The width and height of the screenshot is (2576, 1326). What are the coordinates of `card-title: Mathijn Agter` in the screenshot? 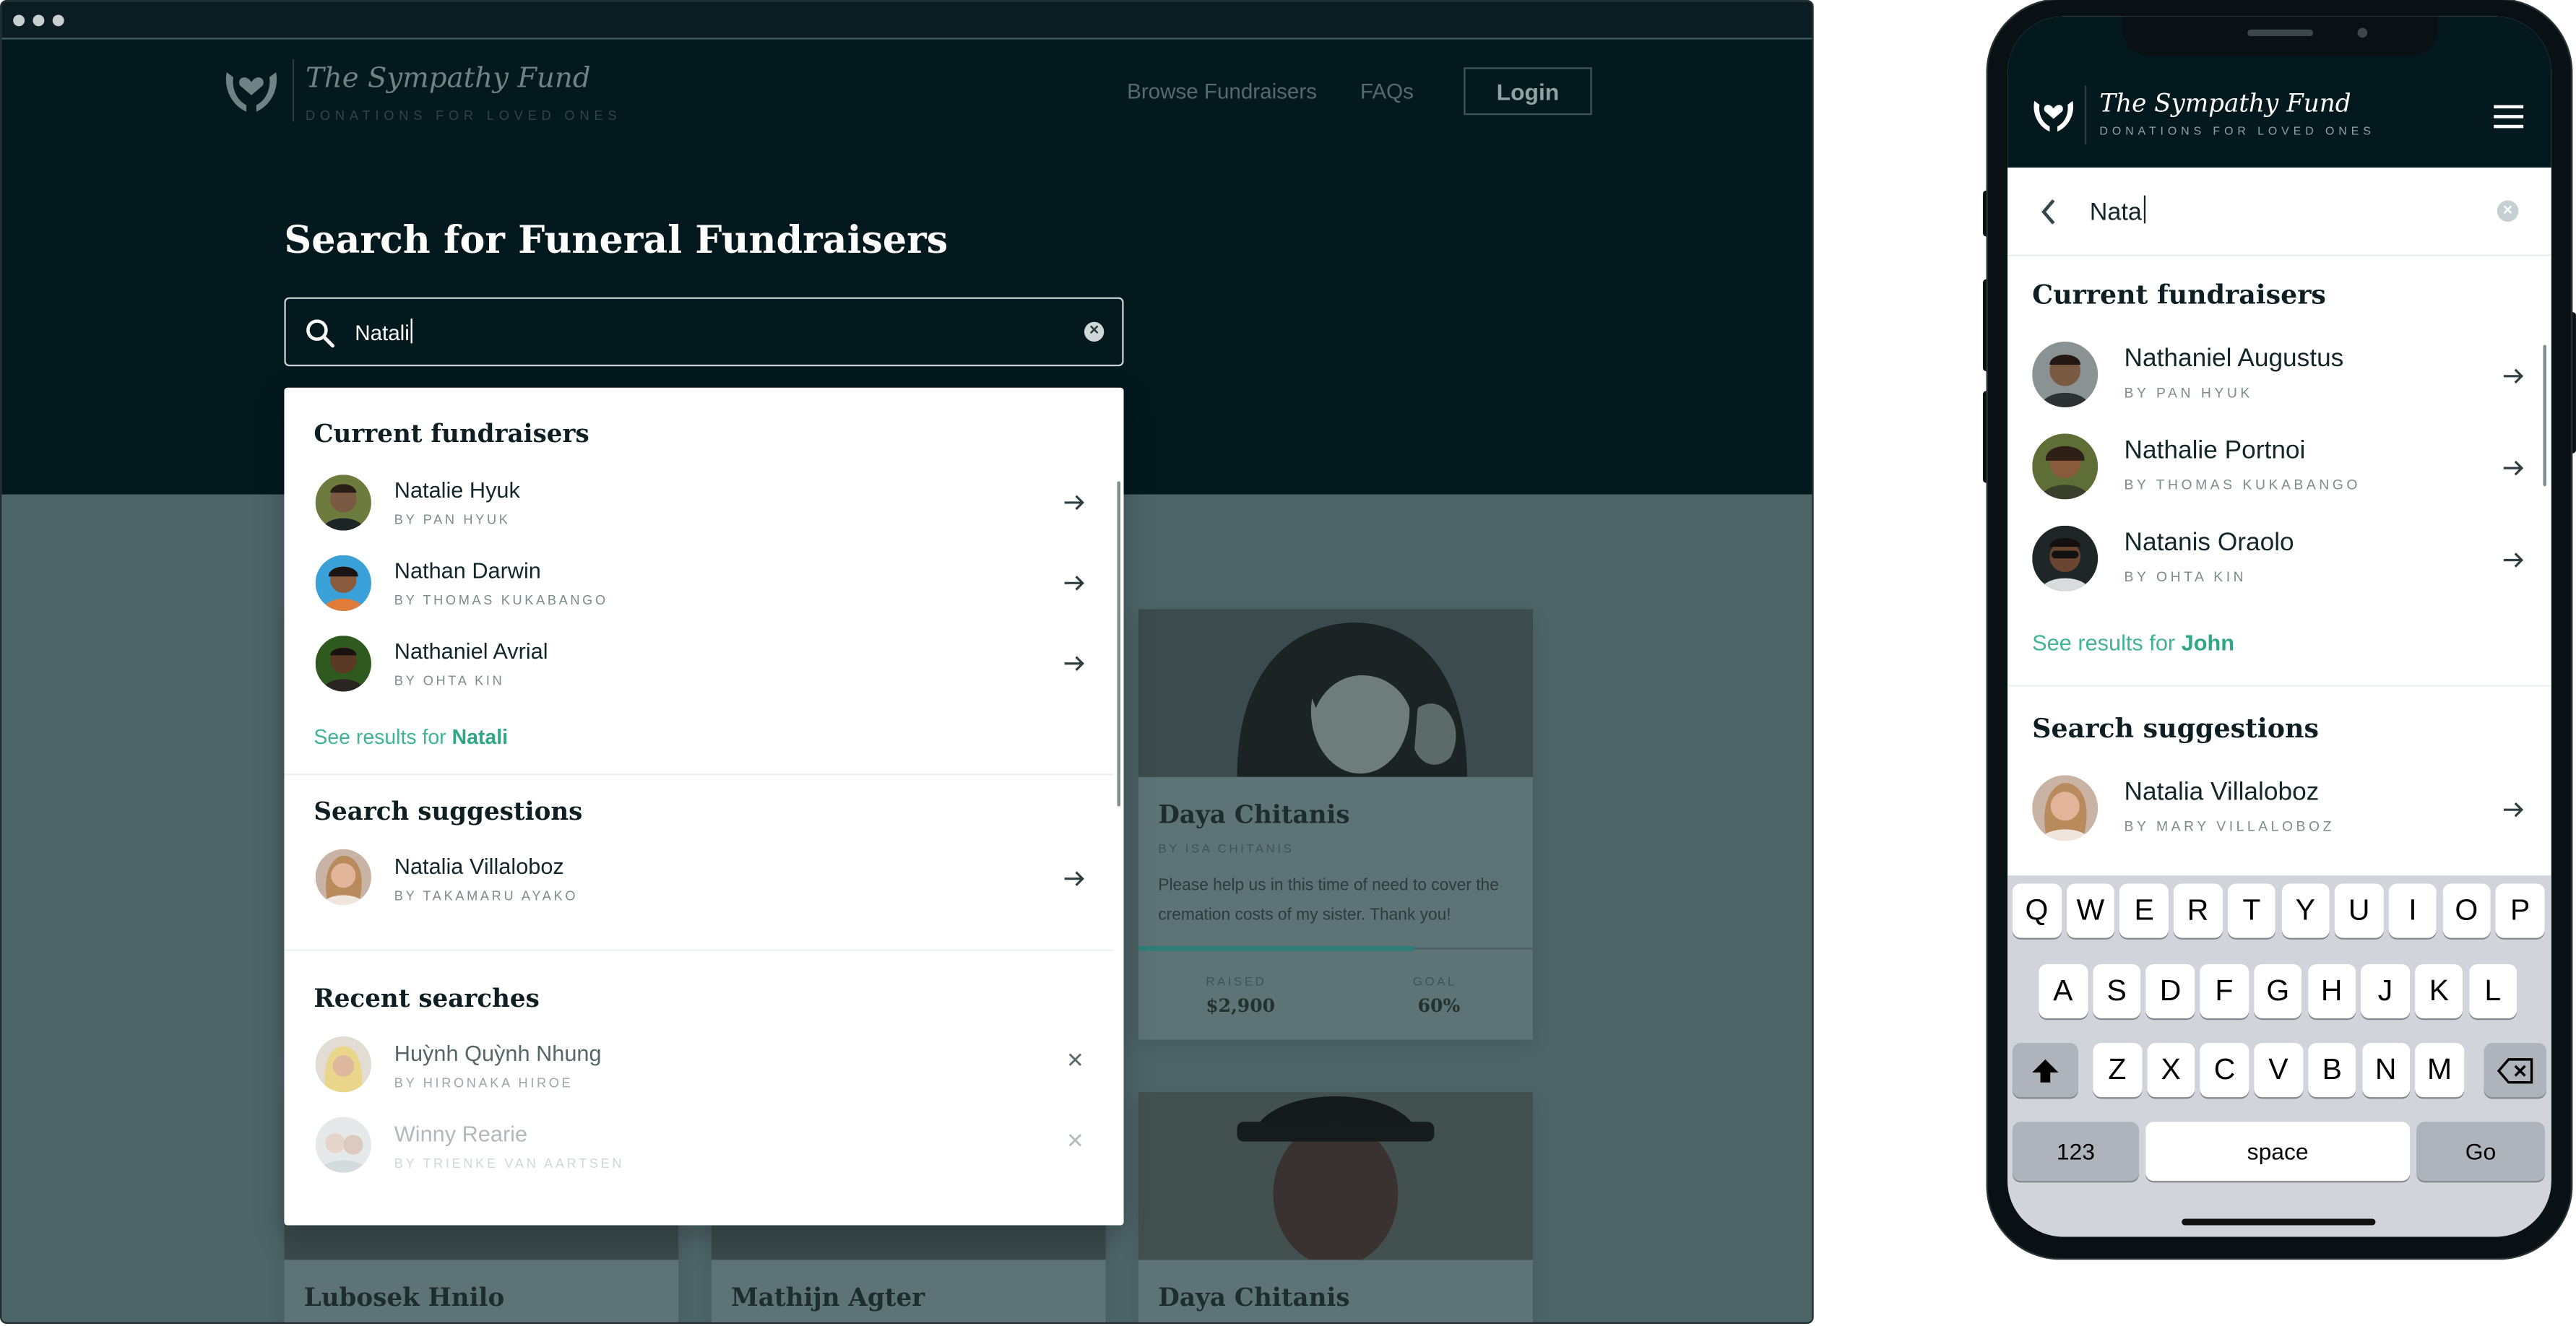 It's located at (828, 1298).